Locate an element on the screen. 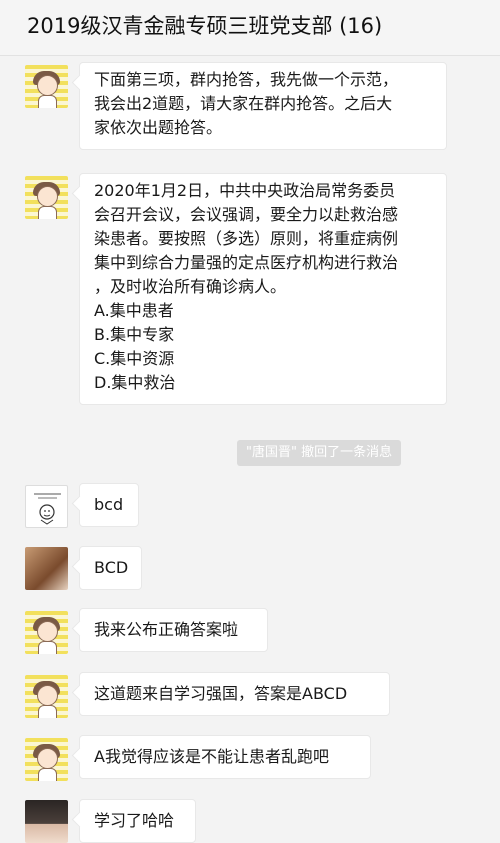 The height and width of the screenshot is (843, 500). message-line: 染患者。要按照（多选）原则，将重症病例 is located at coordinates (246, 238).